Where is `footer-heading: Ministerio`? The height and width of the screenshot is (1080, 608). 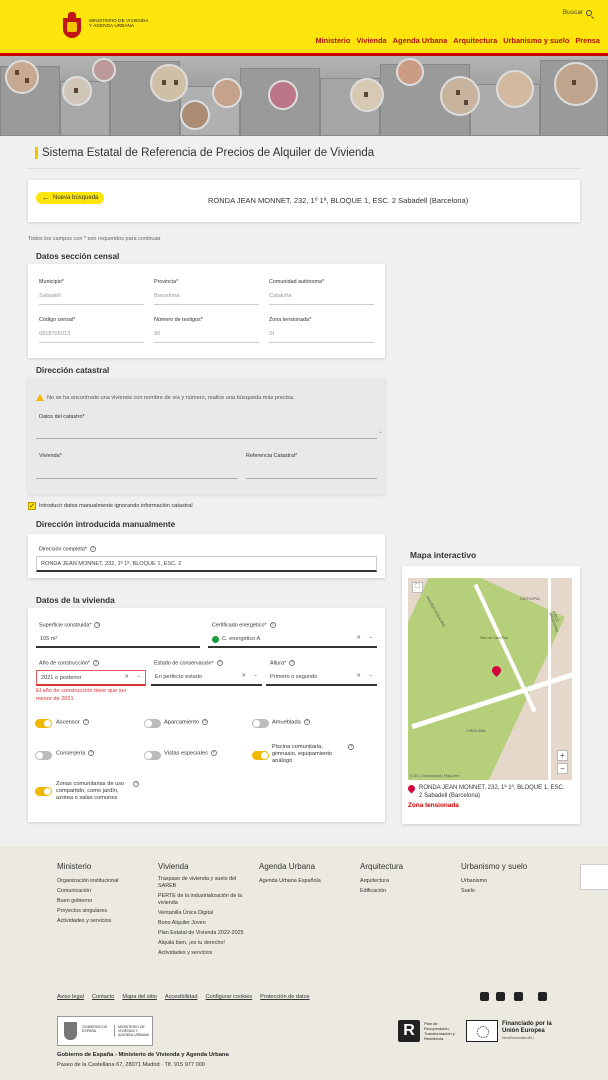
footer-heading: Ministerio is located at coordinates (87, 867).